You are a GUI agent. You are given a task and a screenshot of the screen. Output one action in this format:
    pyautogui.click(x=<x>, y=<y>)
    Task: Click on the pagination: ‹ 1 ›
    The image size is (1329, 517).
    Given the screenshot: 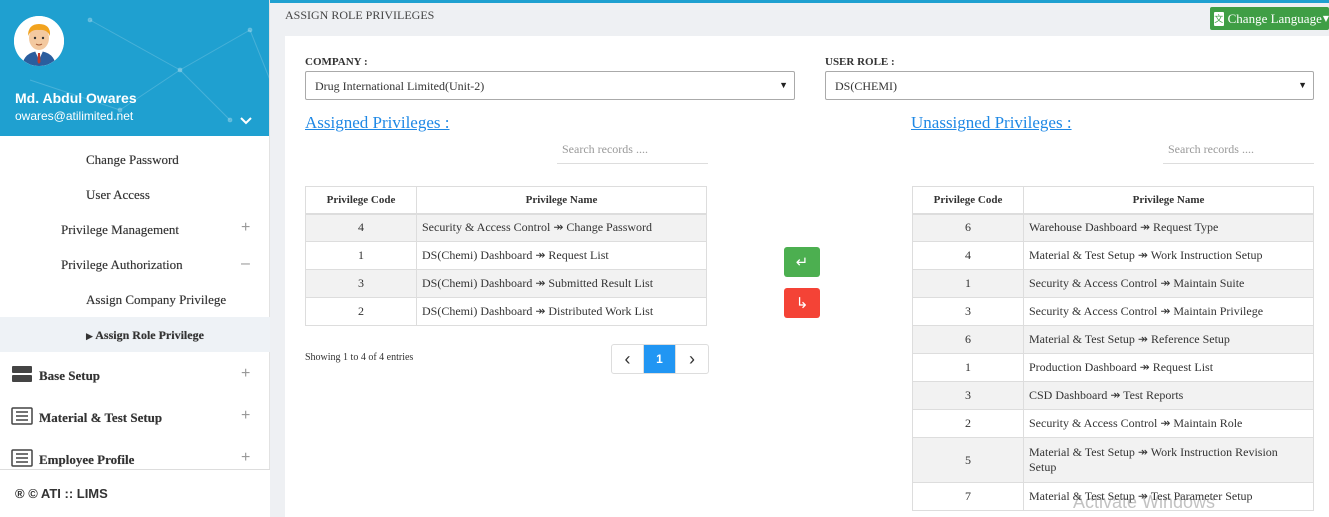 What is the action you would take?
    pyautogui.click(x=660, y=359)
    